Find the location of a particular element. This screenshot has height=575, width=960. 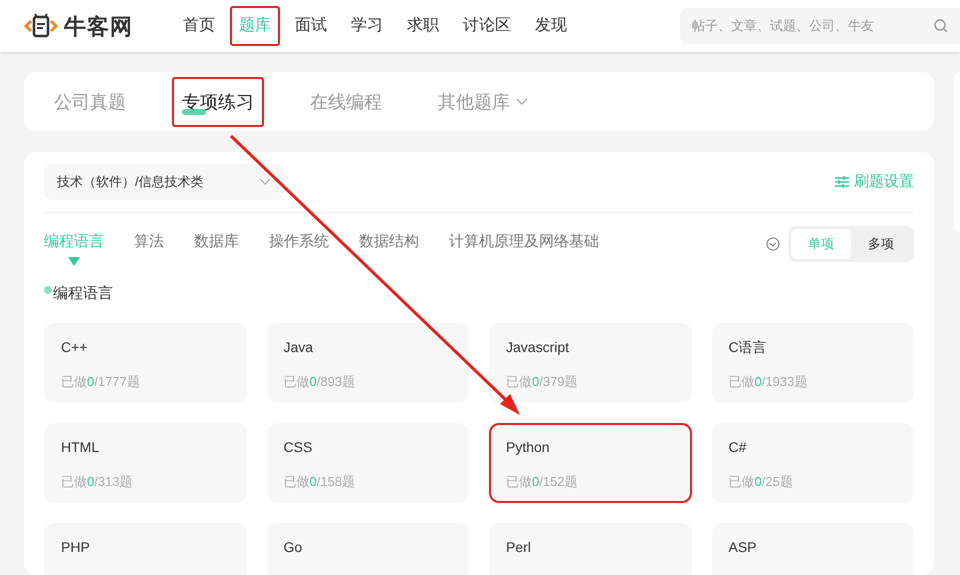

sliders-icon is located at coordinates (842, 182).